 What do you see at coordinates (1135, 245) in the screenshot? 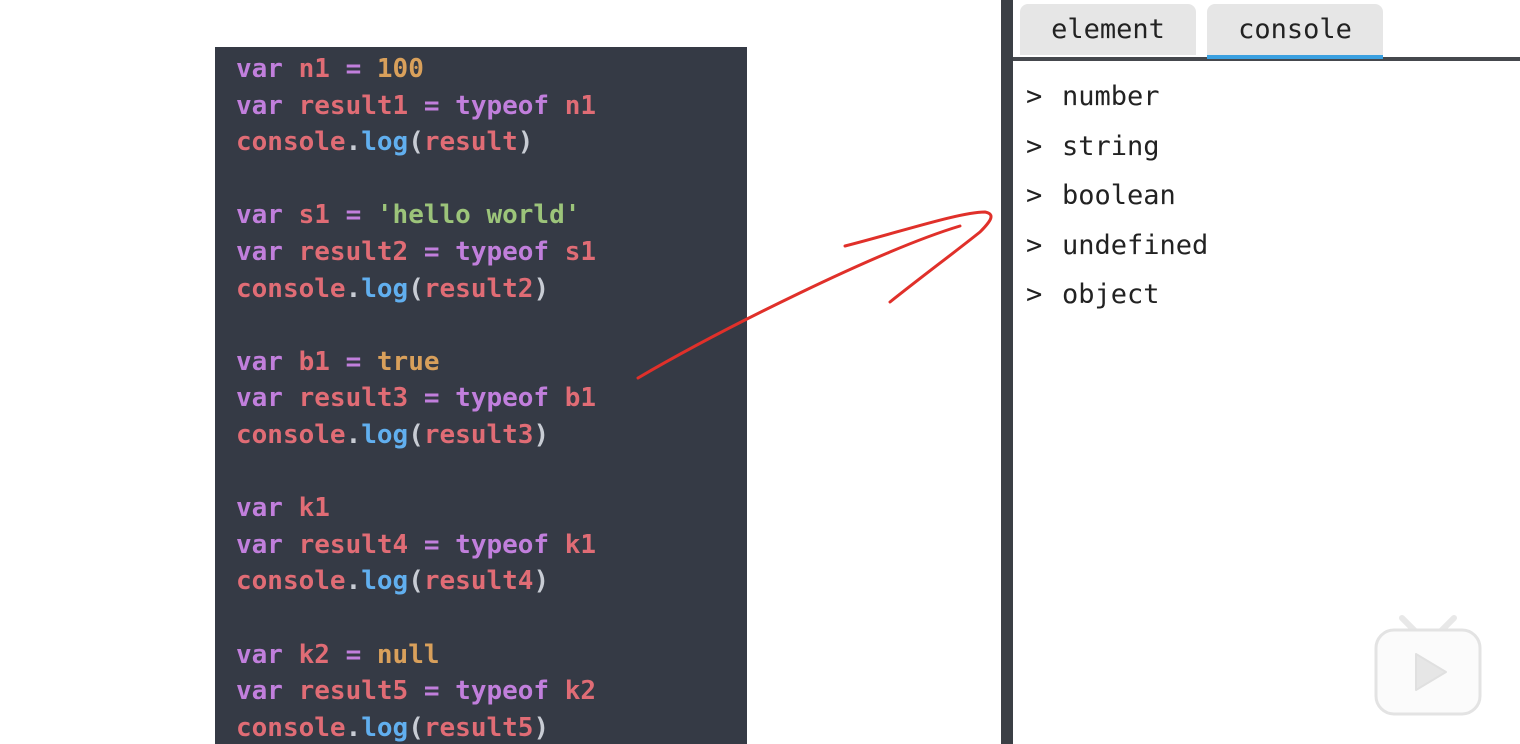
I see `console-output-text: undefined` at bounding box center [1135, 245].